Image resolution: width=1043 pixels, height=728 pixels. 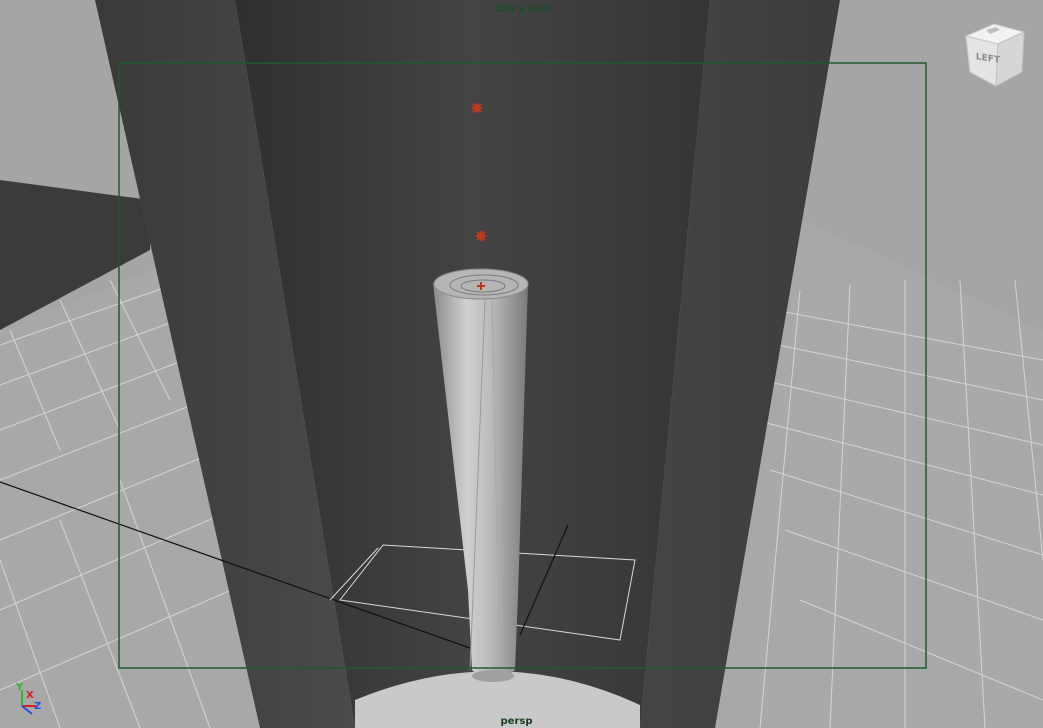 I want to click on axis-y-label: Y, so click(x=20, y=687).